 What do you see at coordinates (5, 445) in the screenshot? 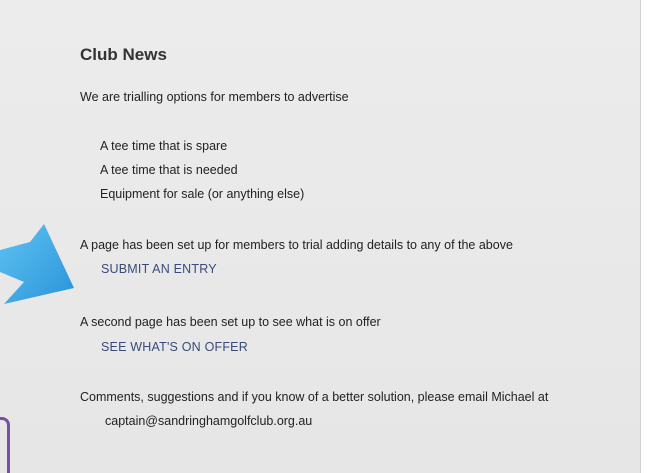
I see `accent-mark` at bounding box center [5, 445].